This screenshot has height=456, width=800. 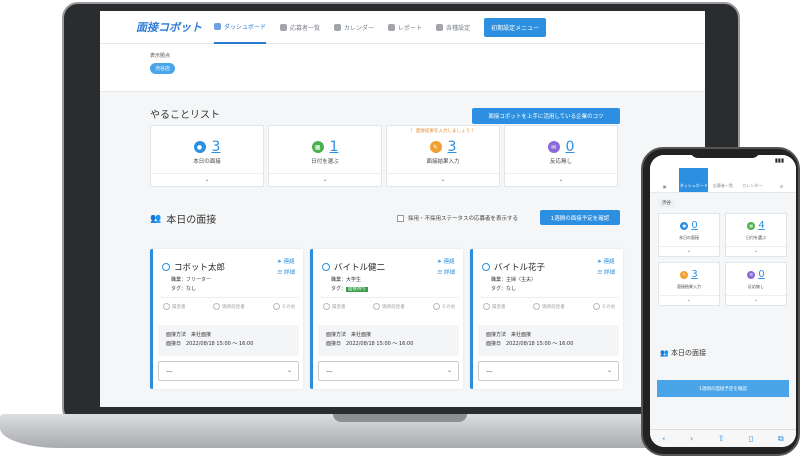 What do you see at coordinates (560, 162) in the screenshot?
I see `todo-label: 反応無し` at bounding box center [560, 162].